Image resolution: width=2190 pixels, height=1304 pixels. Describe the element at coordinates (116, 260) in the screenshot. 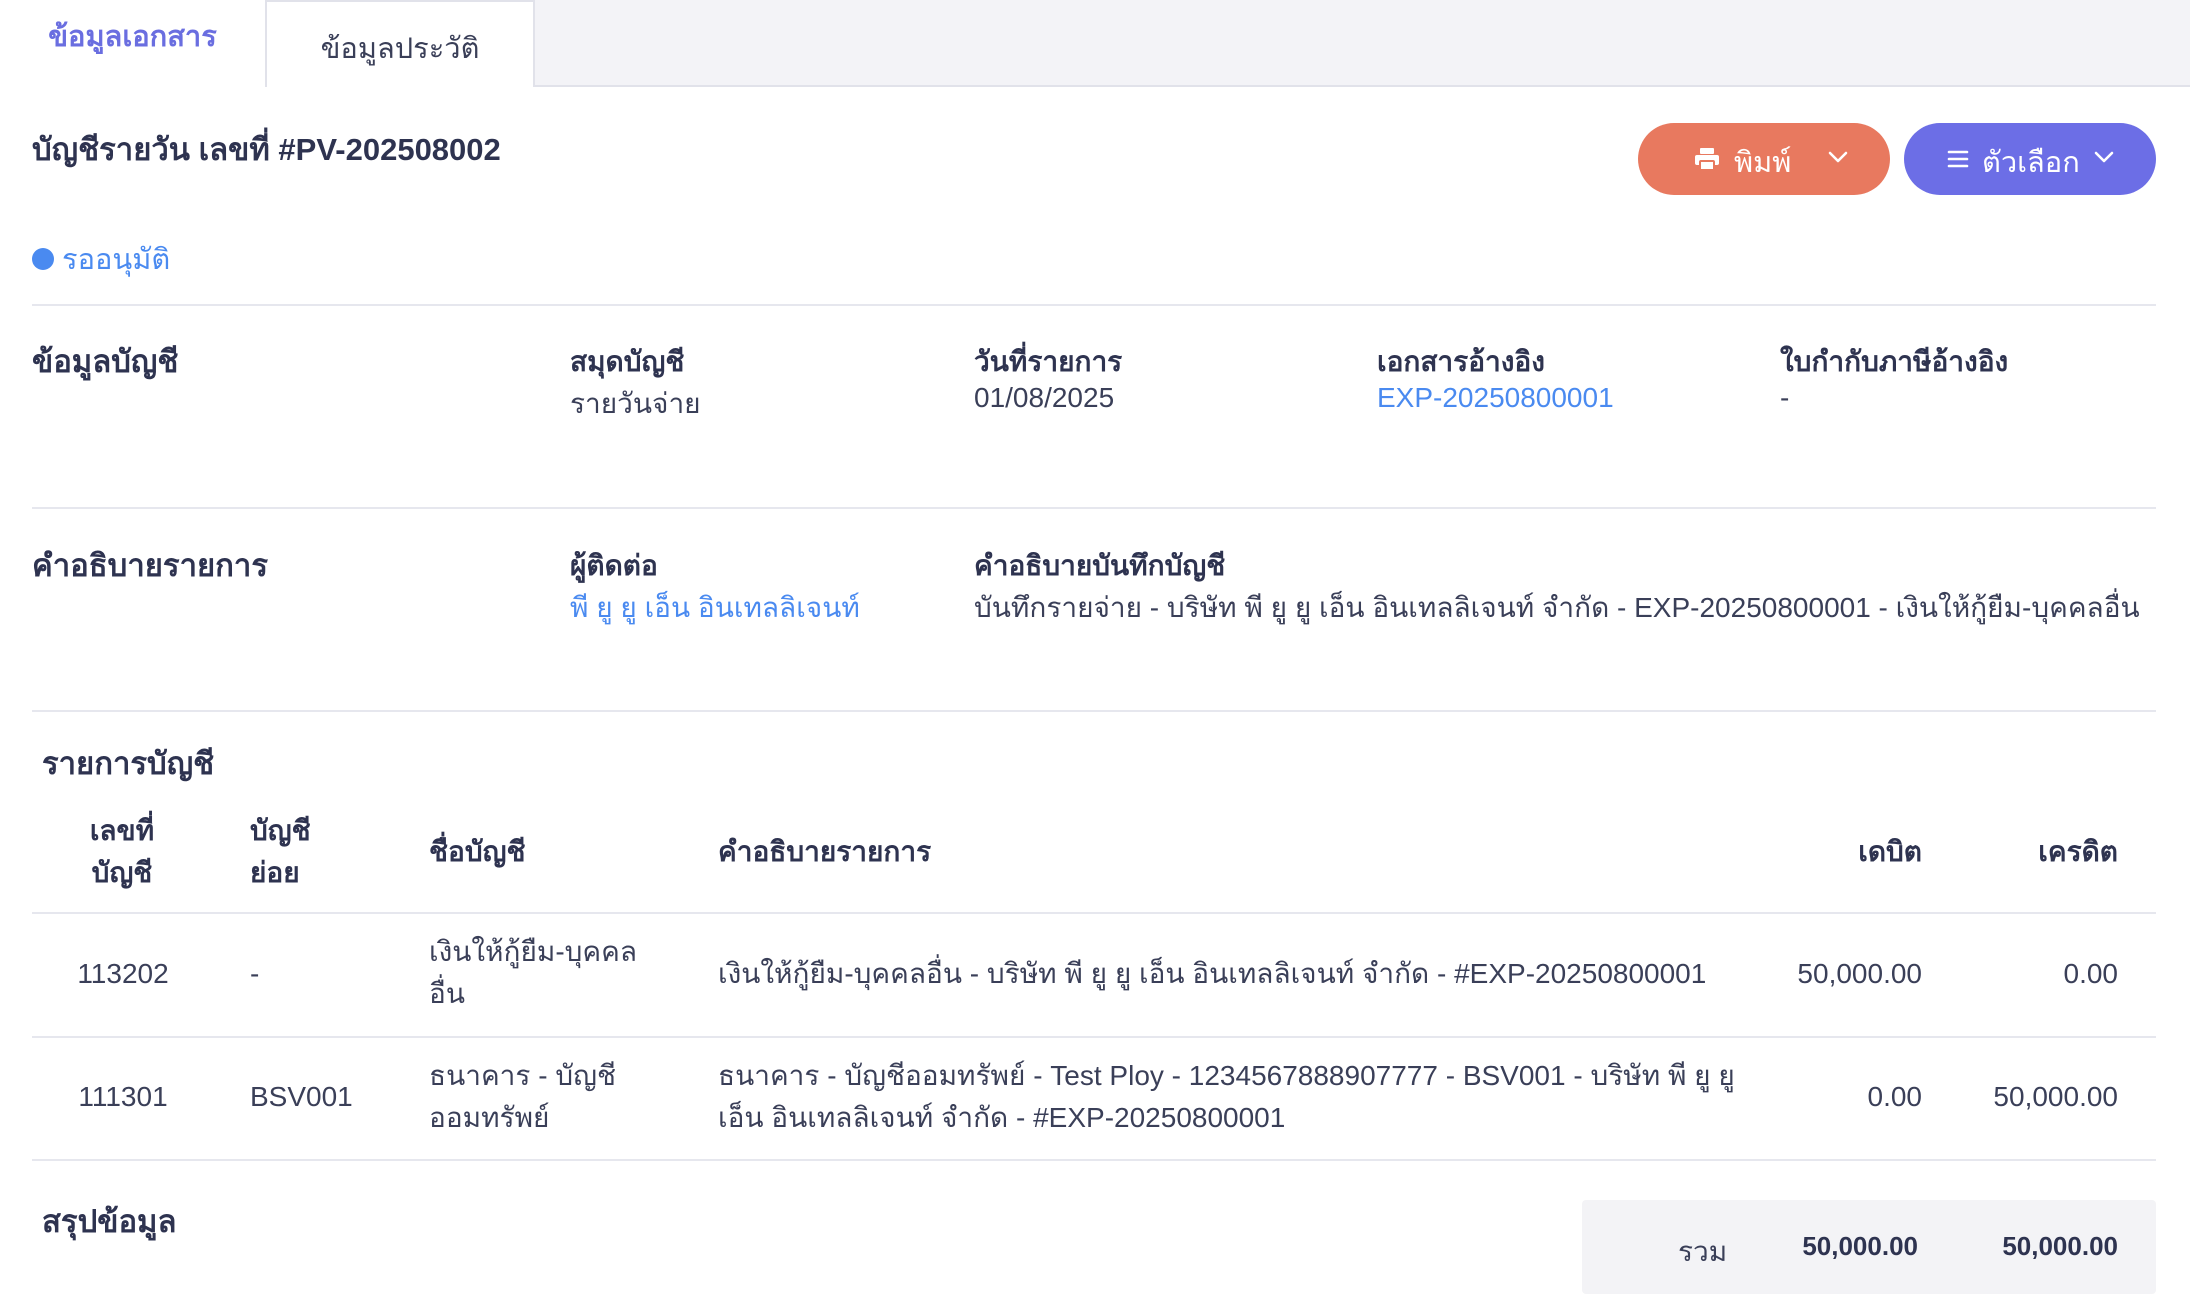

I see `status-text: รออนุมัติ` at that location.